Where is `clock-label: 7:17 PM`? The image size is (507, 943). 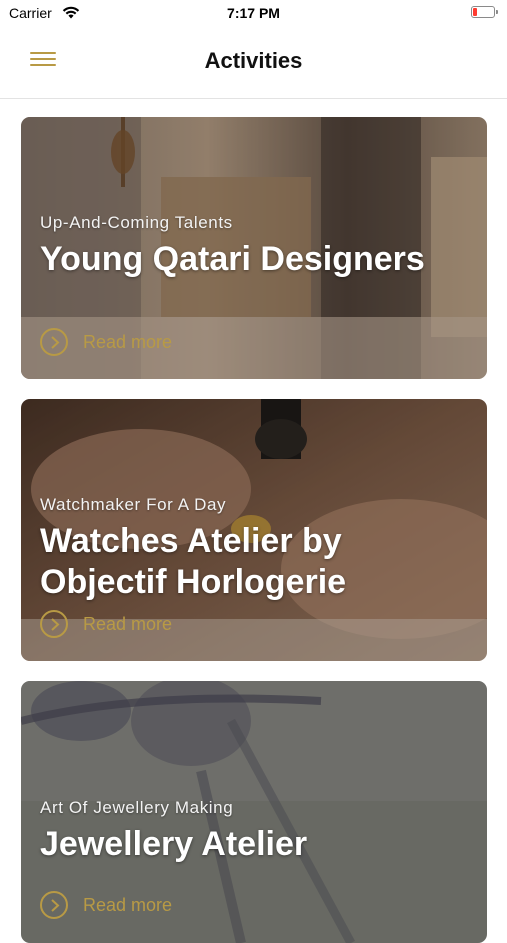
clock-label: 7:17 PM is located at coordinates (253, 13).